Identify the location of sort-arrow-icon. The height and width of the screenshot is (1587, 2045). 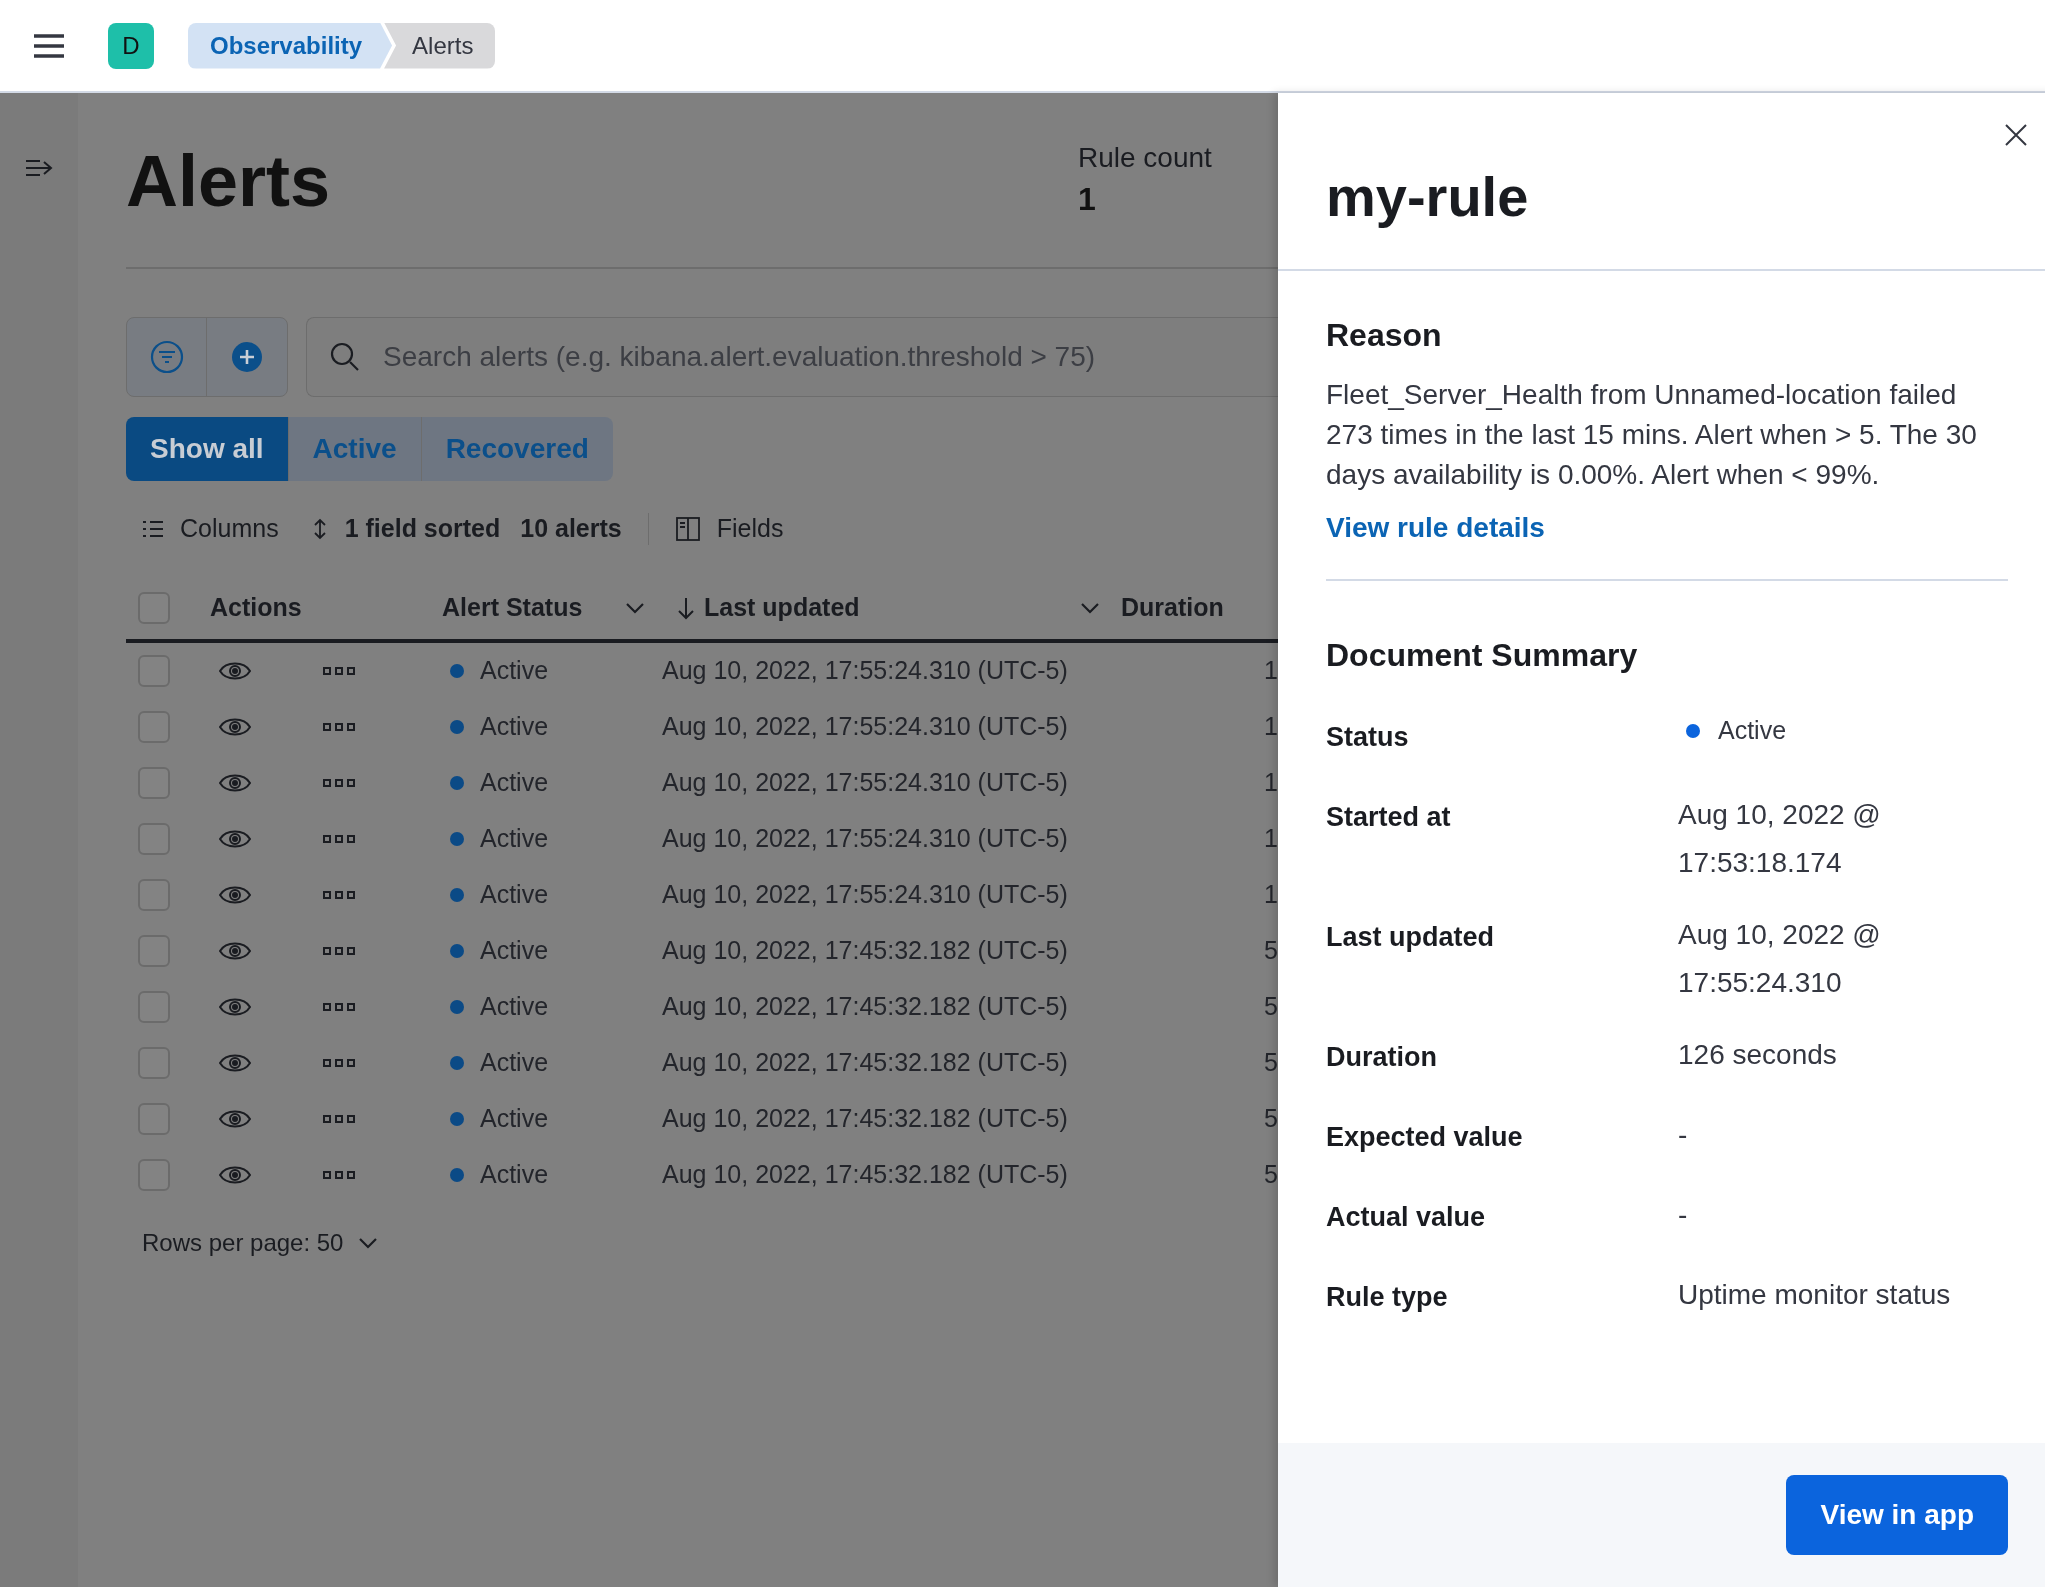
(686, 608).